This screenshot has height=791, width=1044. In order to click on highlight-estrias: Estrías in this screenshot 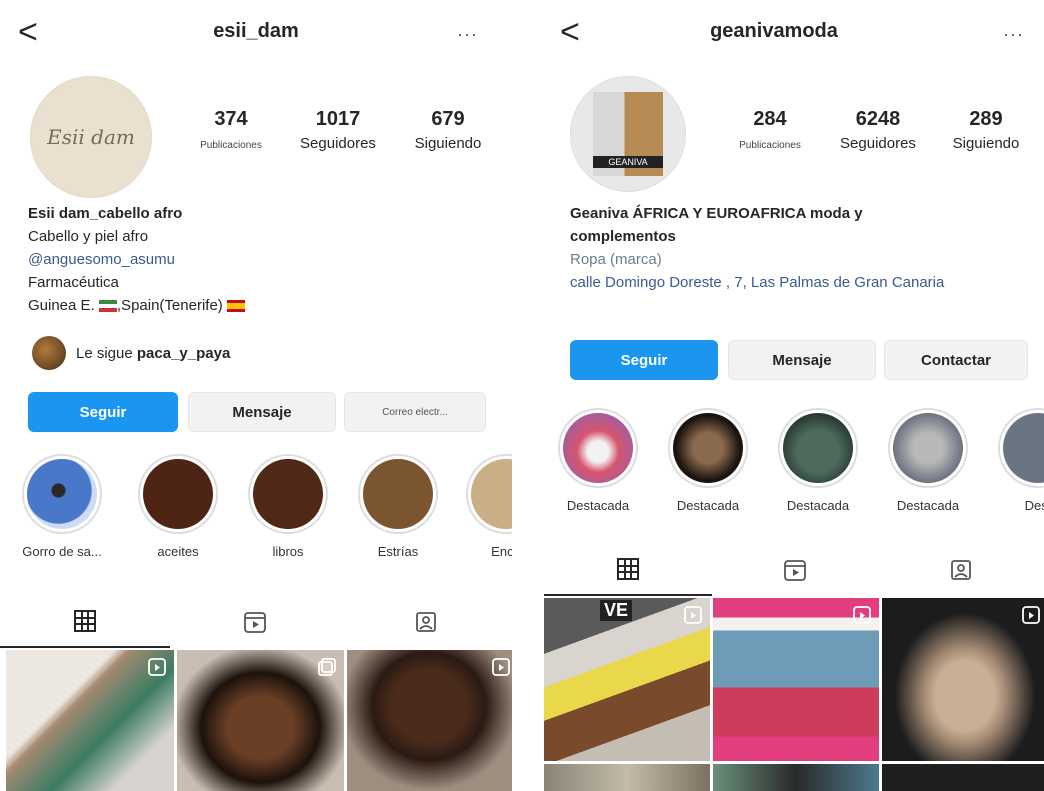, I will do `click(398, 506)`.